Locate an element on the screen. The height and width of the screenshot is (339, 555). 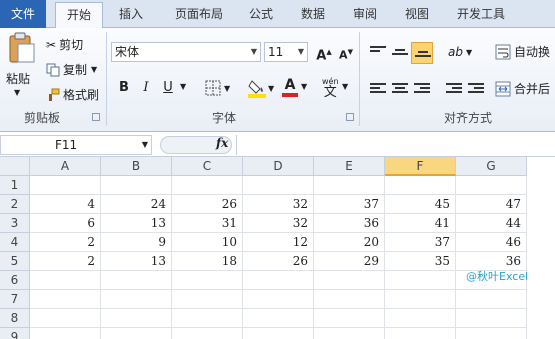
cell-e8 is located at coordinates (349, 318).